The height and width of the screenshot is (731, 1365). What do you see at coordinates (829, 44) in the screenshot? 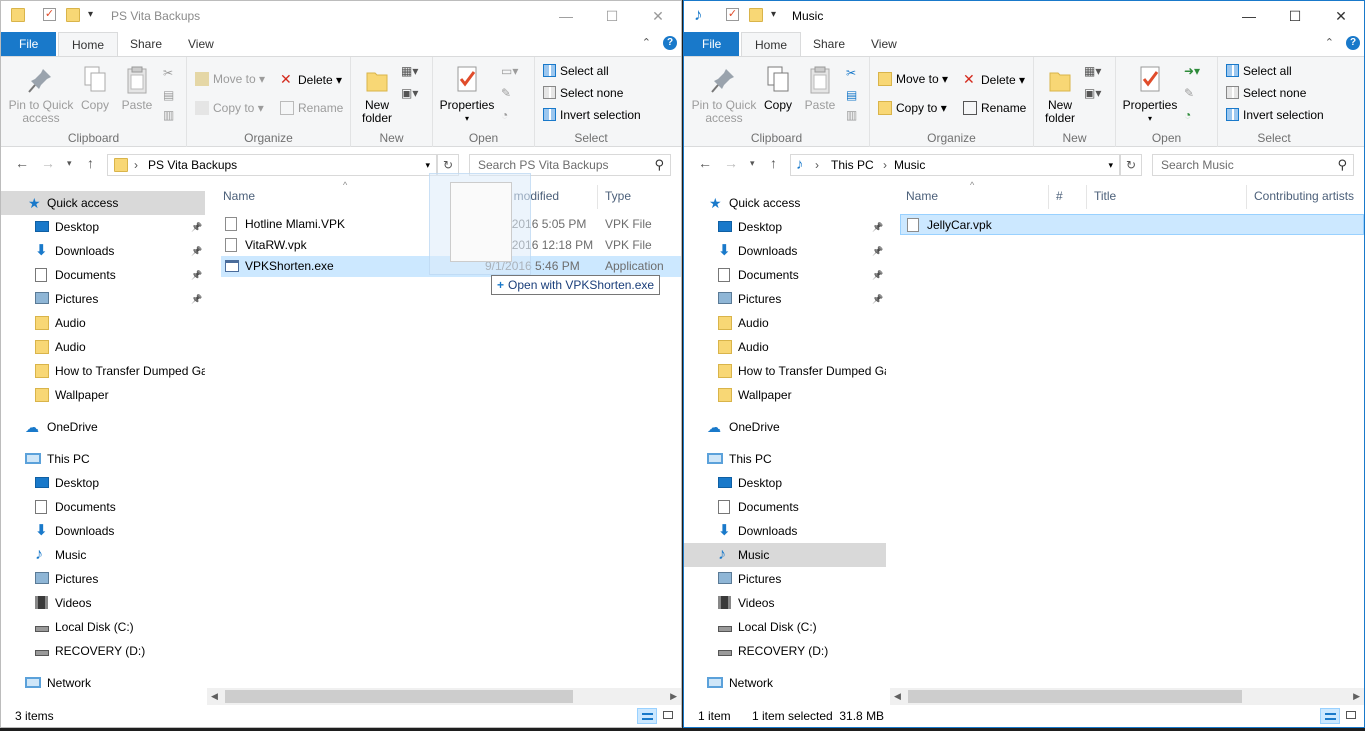
I see `tab-share: Share` at bounding box center [829, 44].